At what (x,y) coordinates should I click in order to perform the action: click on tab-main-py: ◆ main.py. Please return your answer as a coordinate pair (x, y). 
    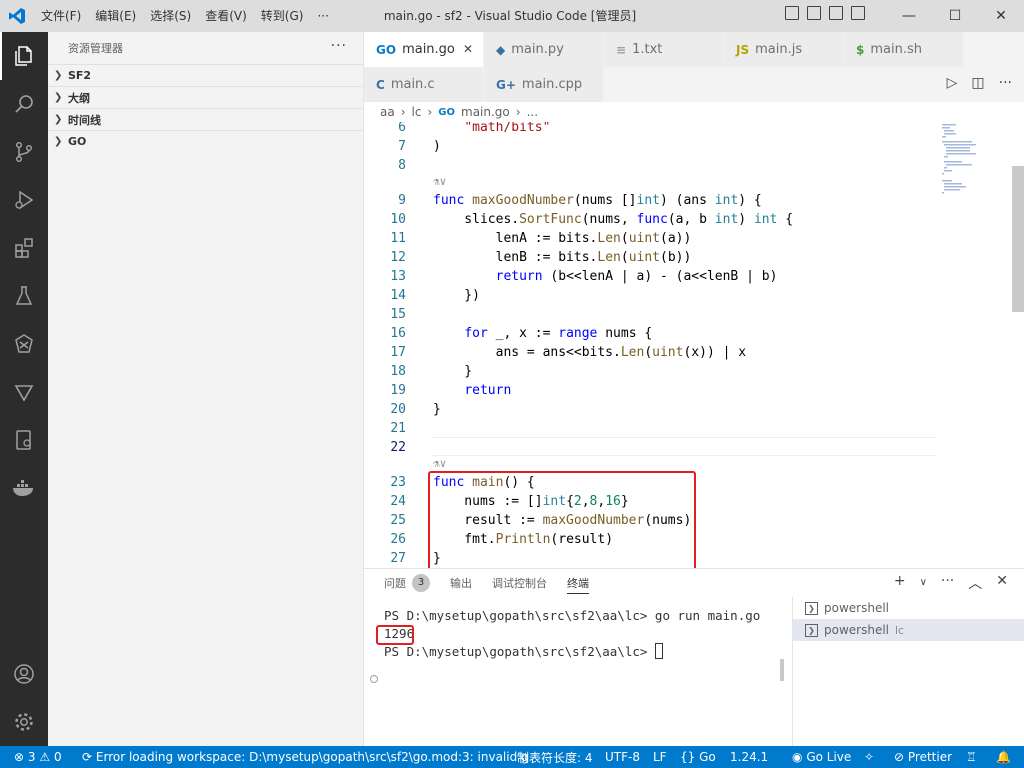
    Looking at the image, I should click on (544, 49).